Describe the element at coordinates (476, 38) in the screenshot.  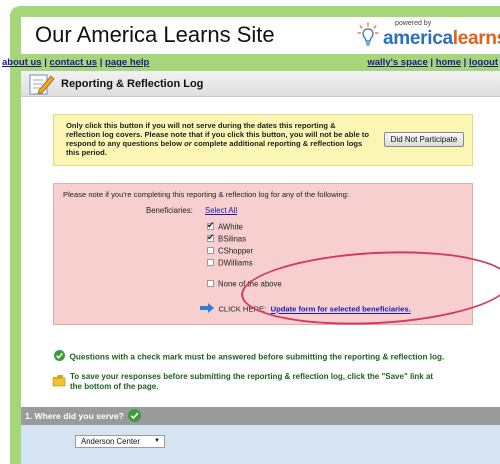
I see `logo-brand-learns: learns` at that location.